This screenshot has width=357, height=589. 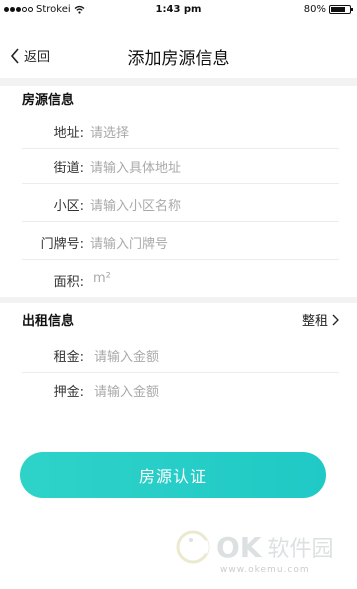 I want to click on watermark-logo-icon, so click(x=193, y=547).